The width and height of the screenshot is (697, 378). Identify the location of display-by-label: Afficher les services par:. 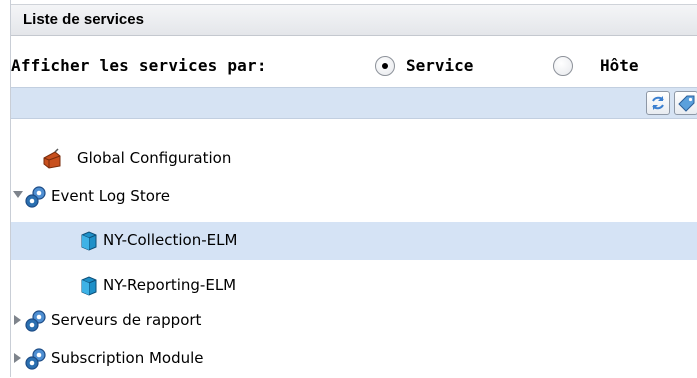
(139, 65).